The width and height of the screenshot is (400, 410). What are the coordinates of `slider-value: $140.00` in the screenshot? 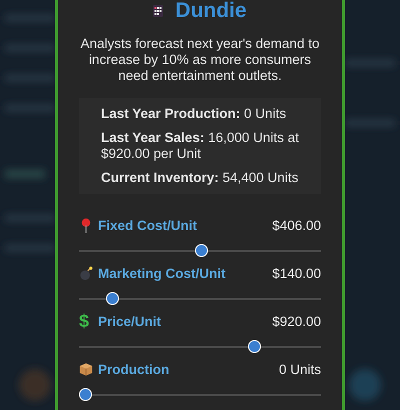 It's located at (296, 273).